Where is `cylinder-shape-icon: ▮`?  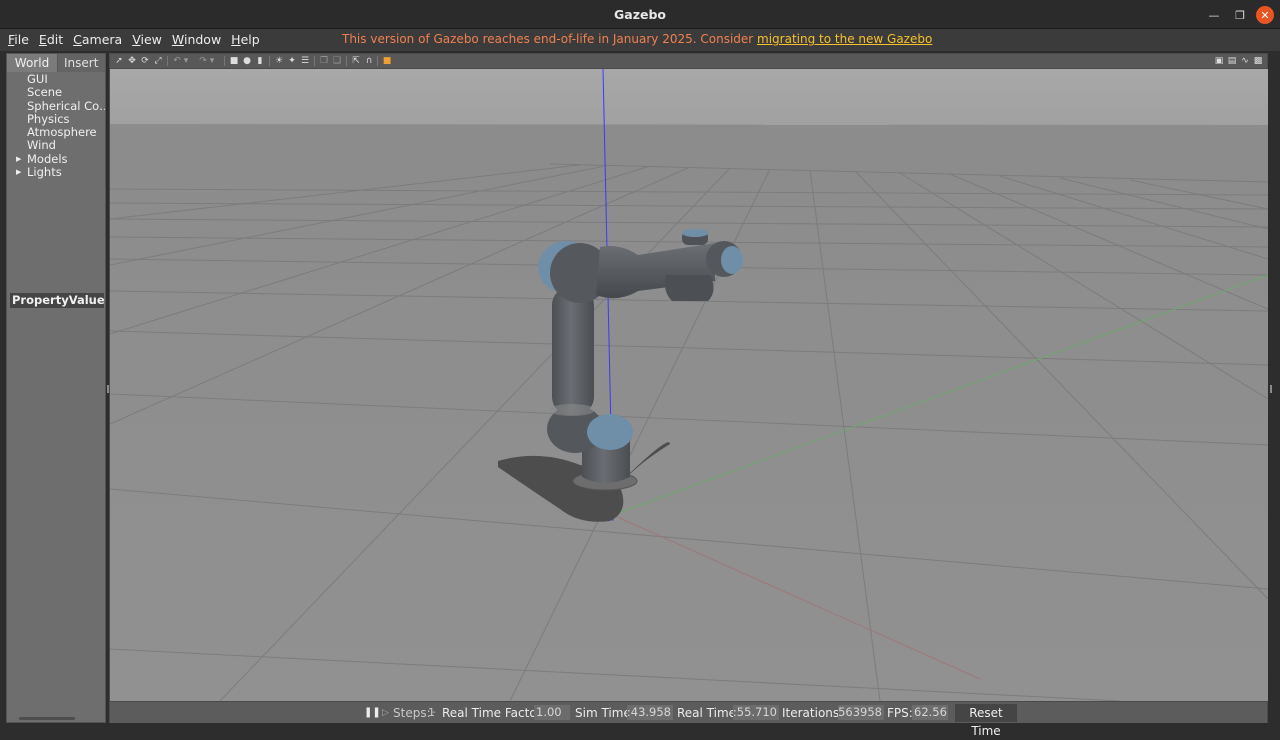
cylinder-shape-icon: ▮ is located at coordinates (260, 61).